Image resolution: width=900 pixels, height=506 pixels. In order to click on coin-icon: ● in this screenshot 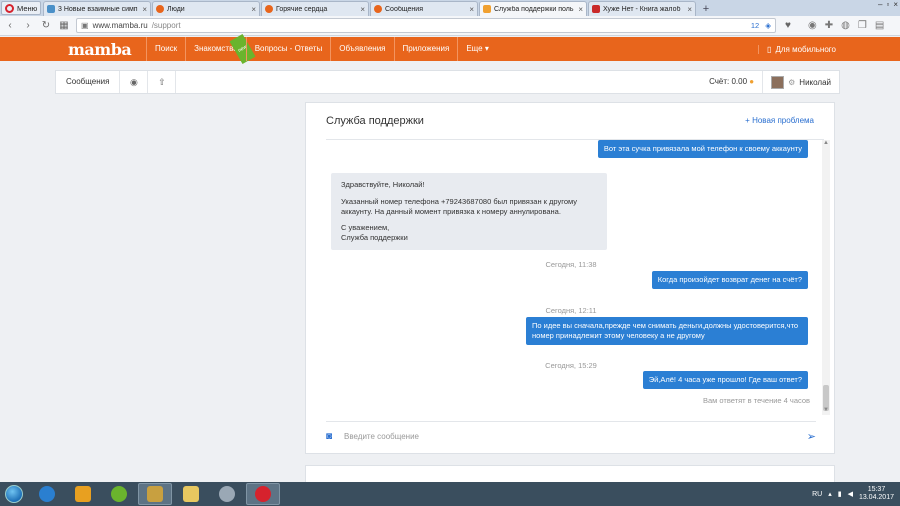, I will do `click(752, 81)`.